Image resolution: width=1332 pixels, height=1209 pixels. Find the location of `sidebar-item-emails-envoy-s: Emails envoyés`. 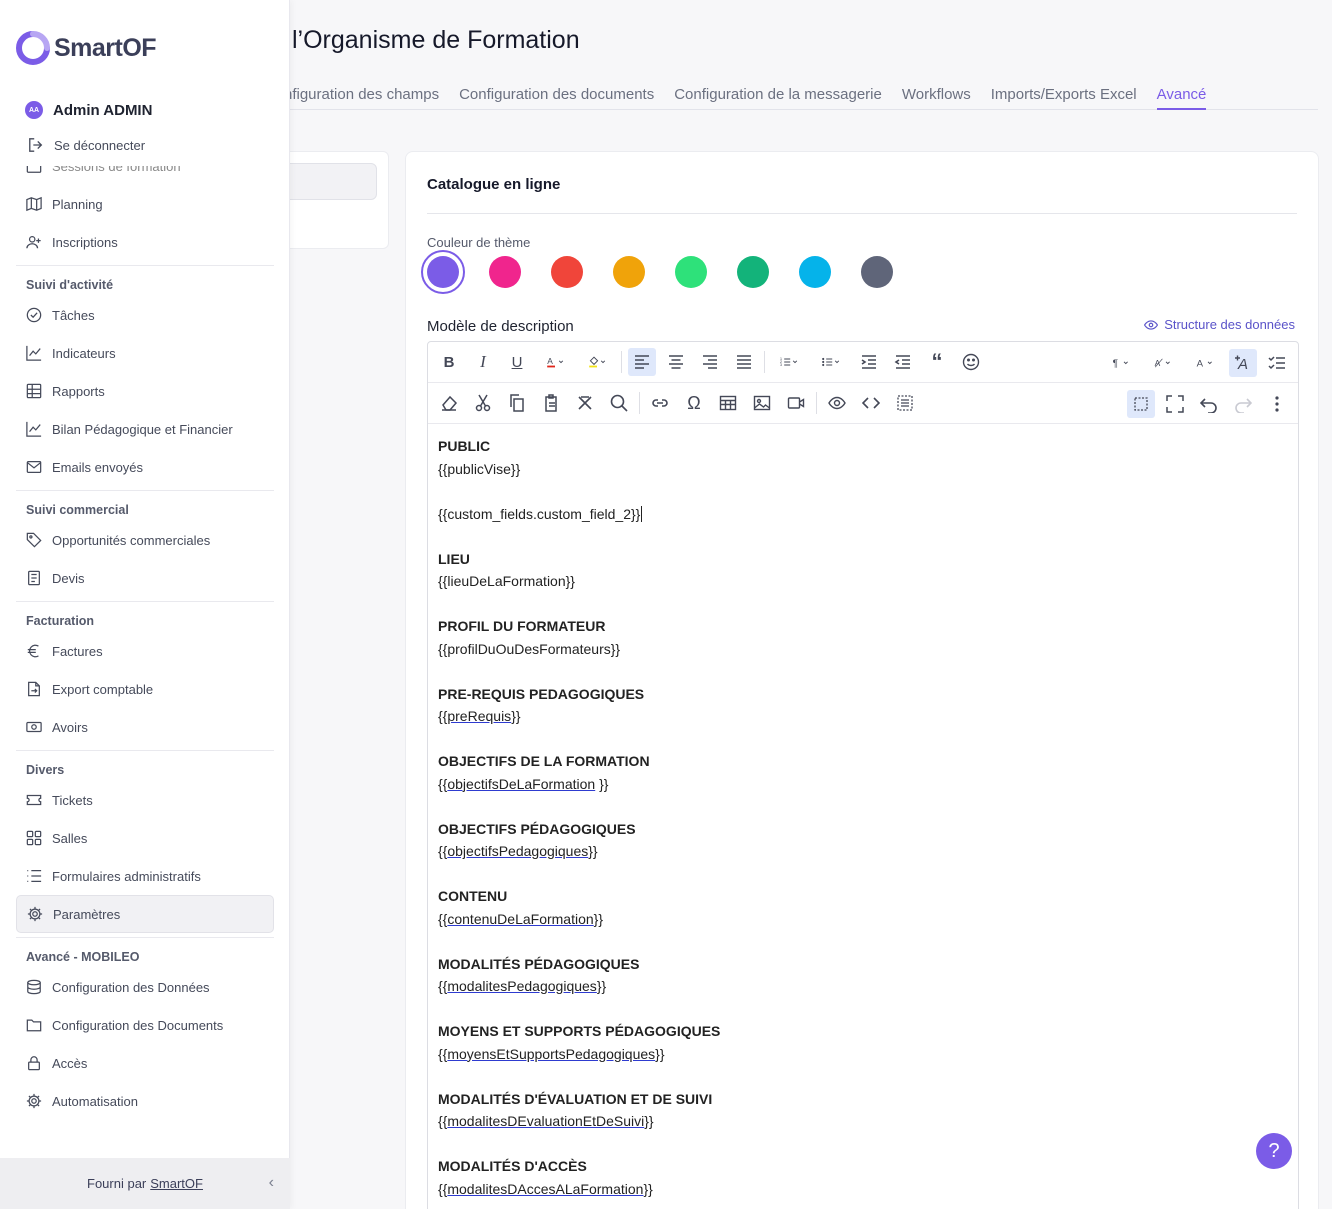

sidebar-item-emails-envoy-s: Emails envoyés is located at coordinates (145, 467).